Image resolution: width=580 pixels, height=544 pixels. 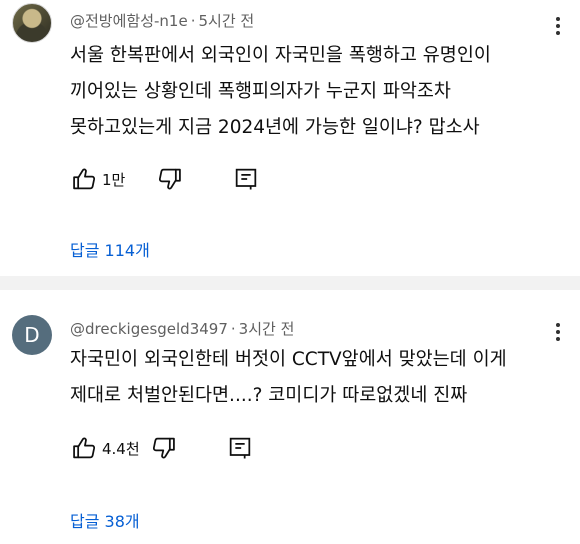 What do you see at coordinates (105, 520) in the screenshot?
I see `replies-toggle: 답글 38개` at bounding box center [105, 520].